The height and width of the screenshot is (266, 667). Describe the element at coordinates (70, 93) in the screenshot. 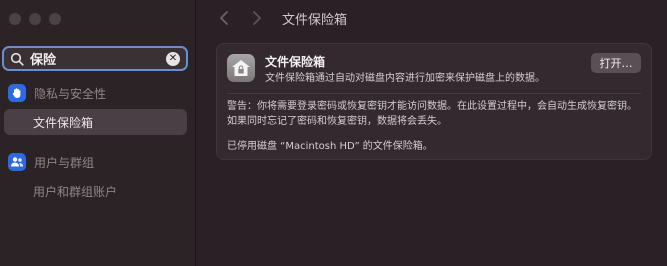

I see `sidebar-group-label: 隐私与安全性` at that location.